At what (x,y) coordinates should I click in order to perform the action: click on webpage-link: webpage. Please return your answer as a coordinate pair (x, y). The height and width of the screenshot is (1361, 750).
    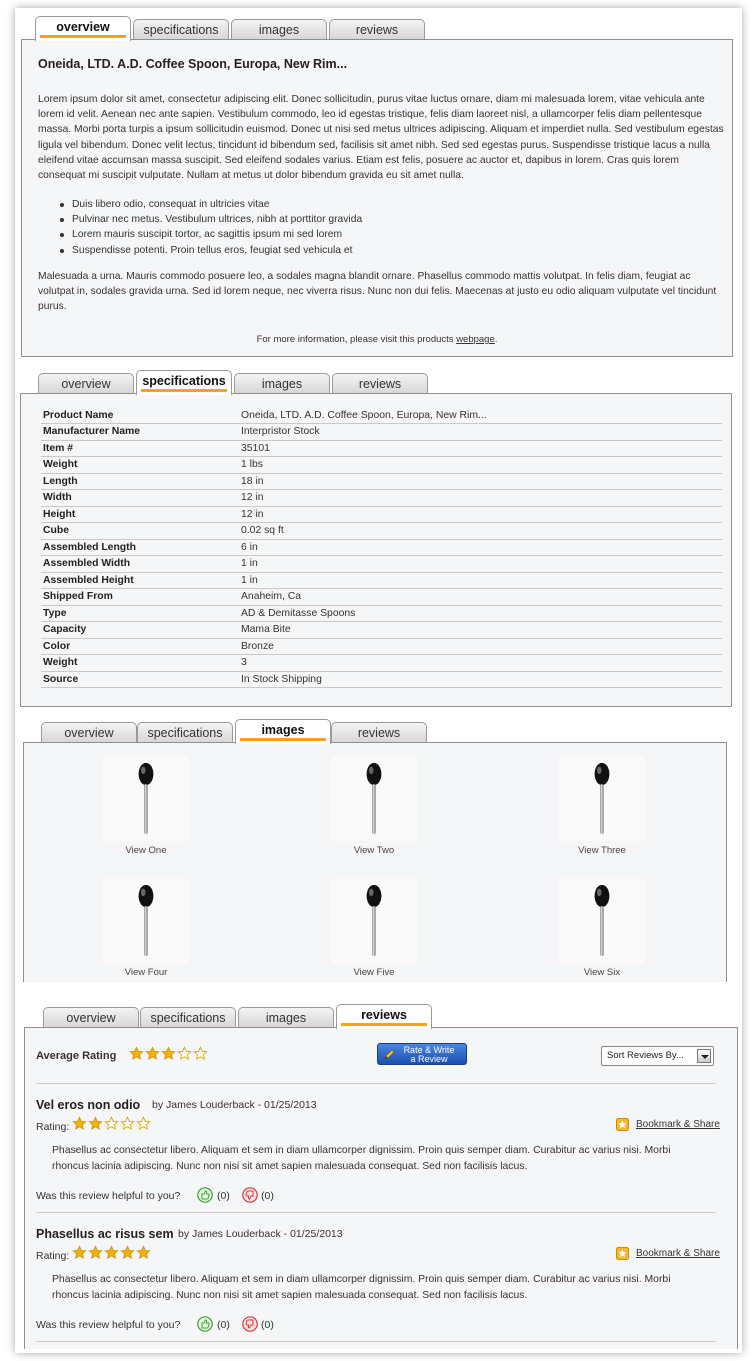
    Looking at the image, I should click on (475, 339).